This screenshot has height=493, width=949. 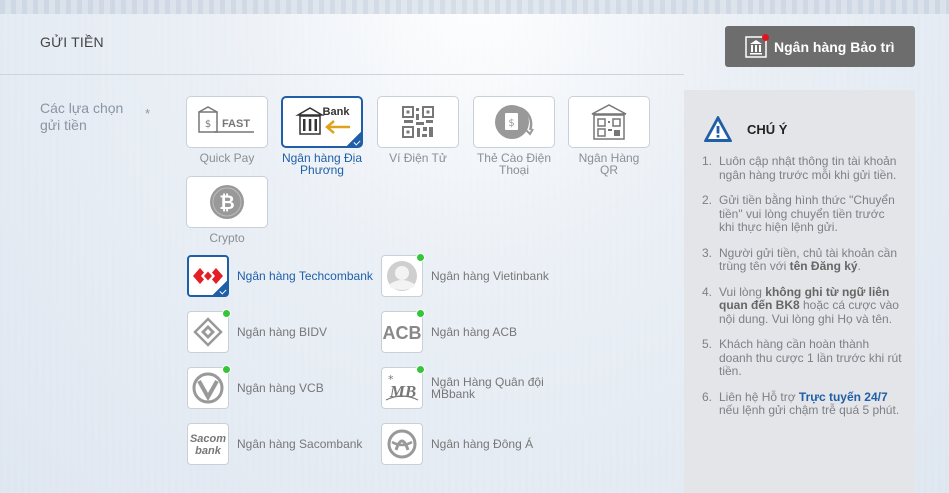 What do you see at coordinates (718, 129) in the screenshot?
I see `warning-icon` at bounding box center [718, 129].